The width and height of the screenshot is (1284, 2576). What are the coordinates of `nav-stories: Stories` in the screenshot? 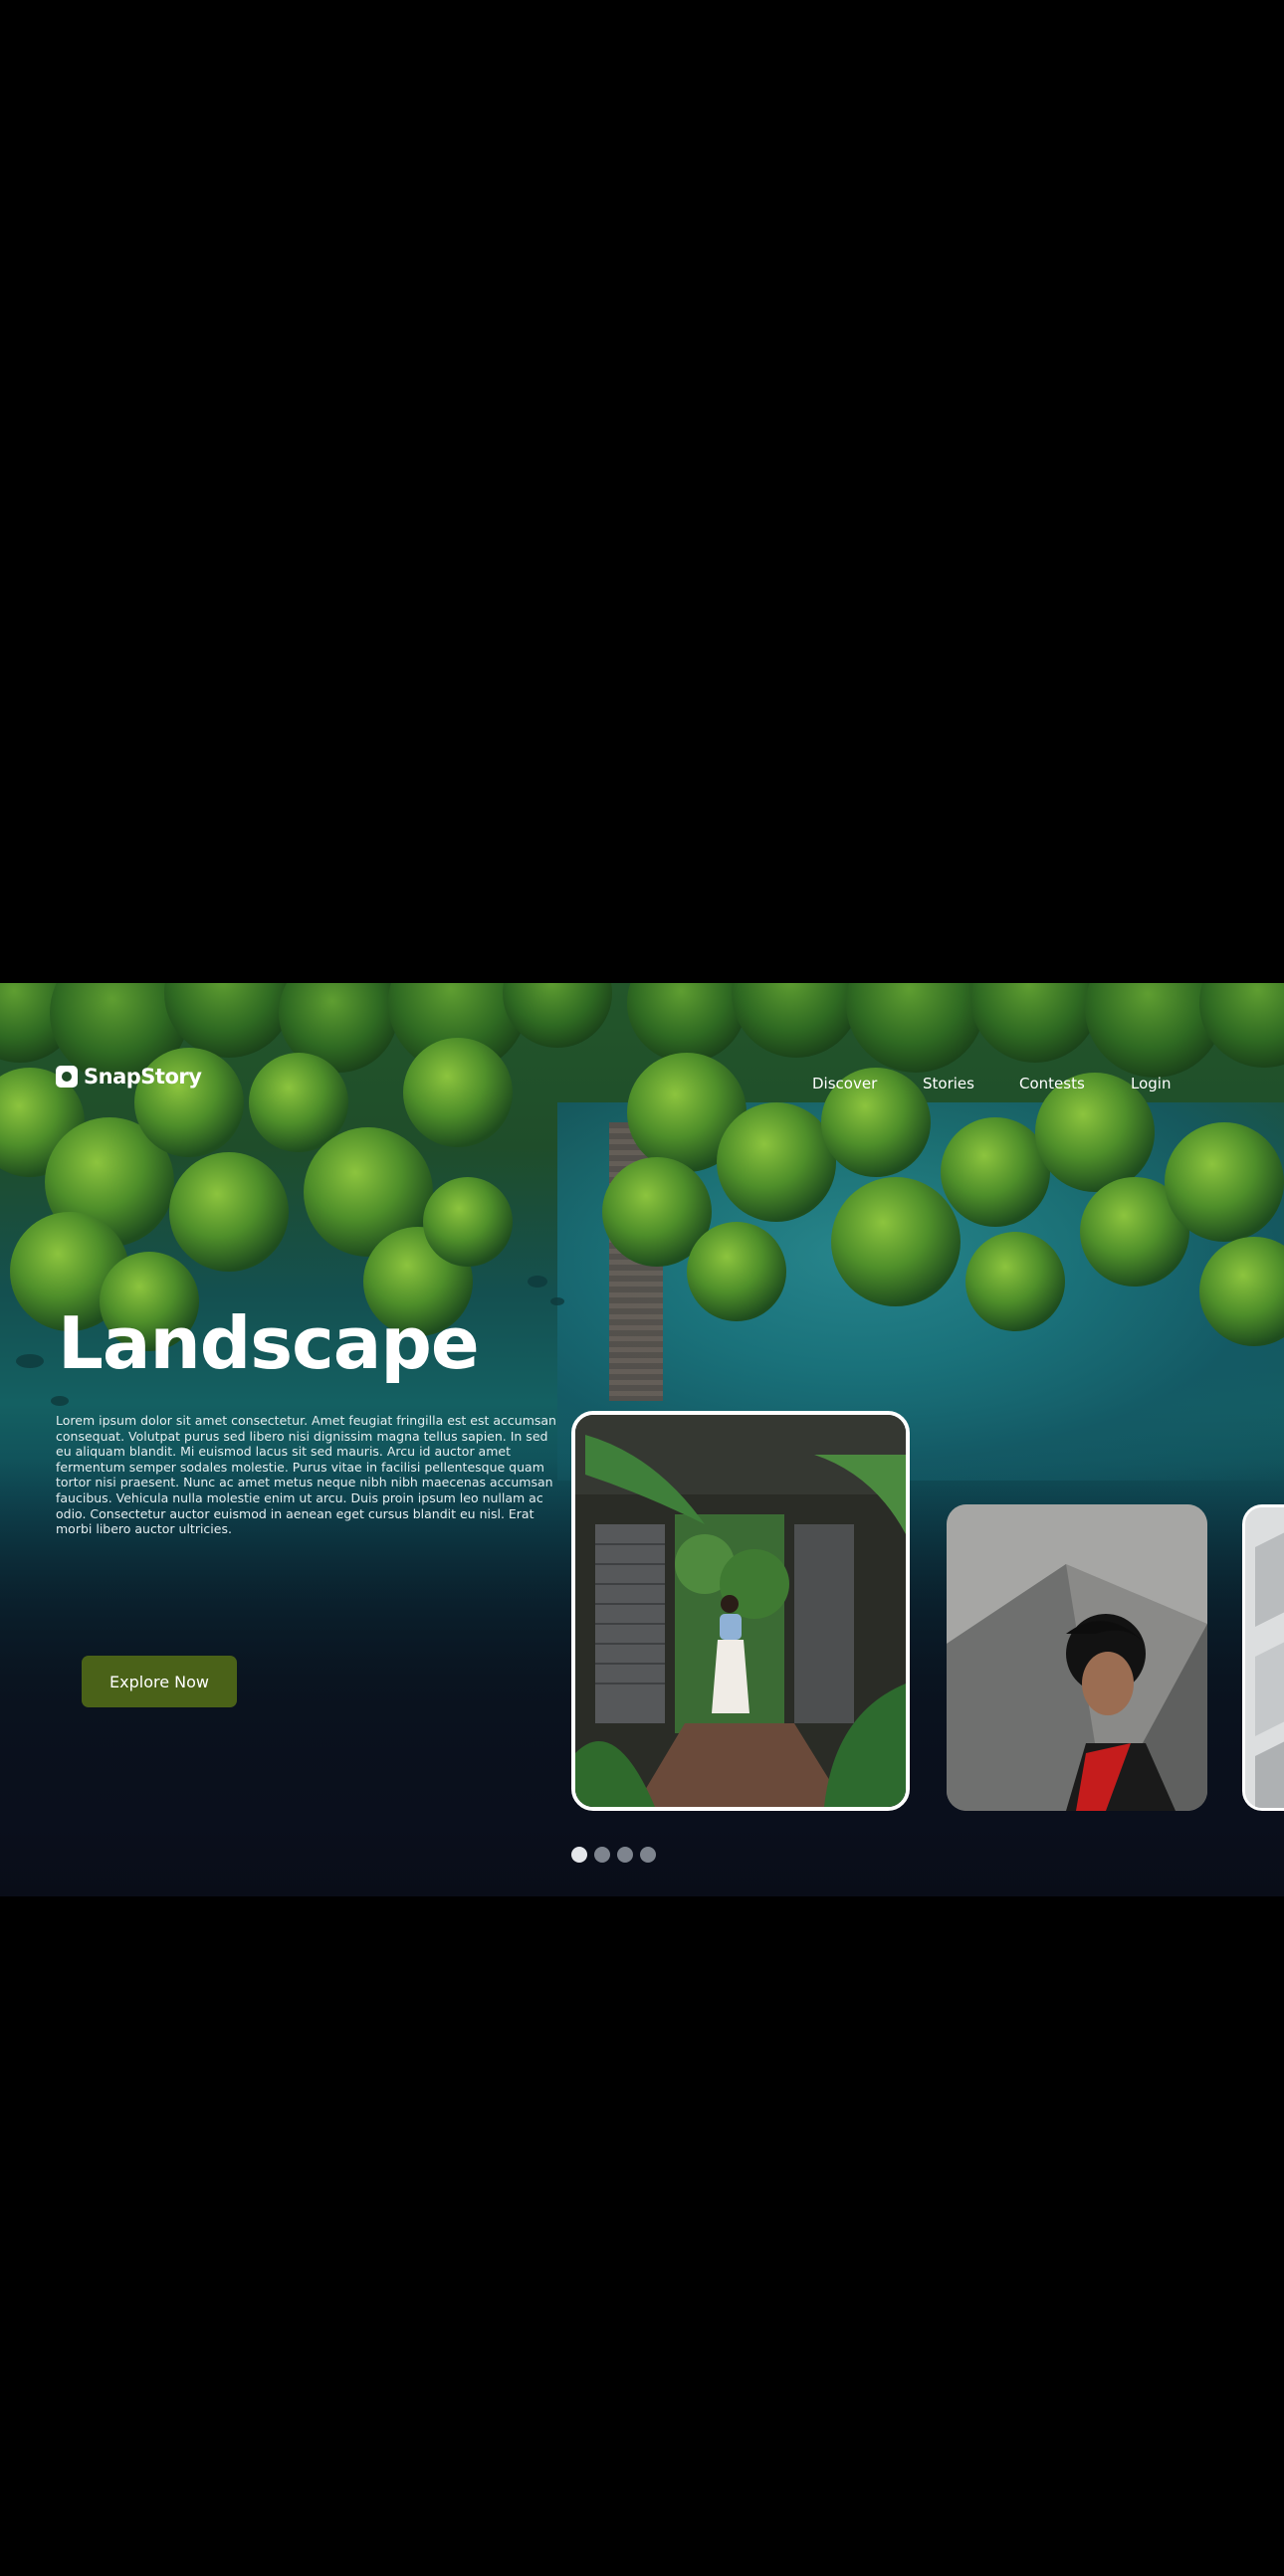 It's located at (948, 1083).